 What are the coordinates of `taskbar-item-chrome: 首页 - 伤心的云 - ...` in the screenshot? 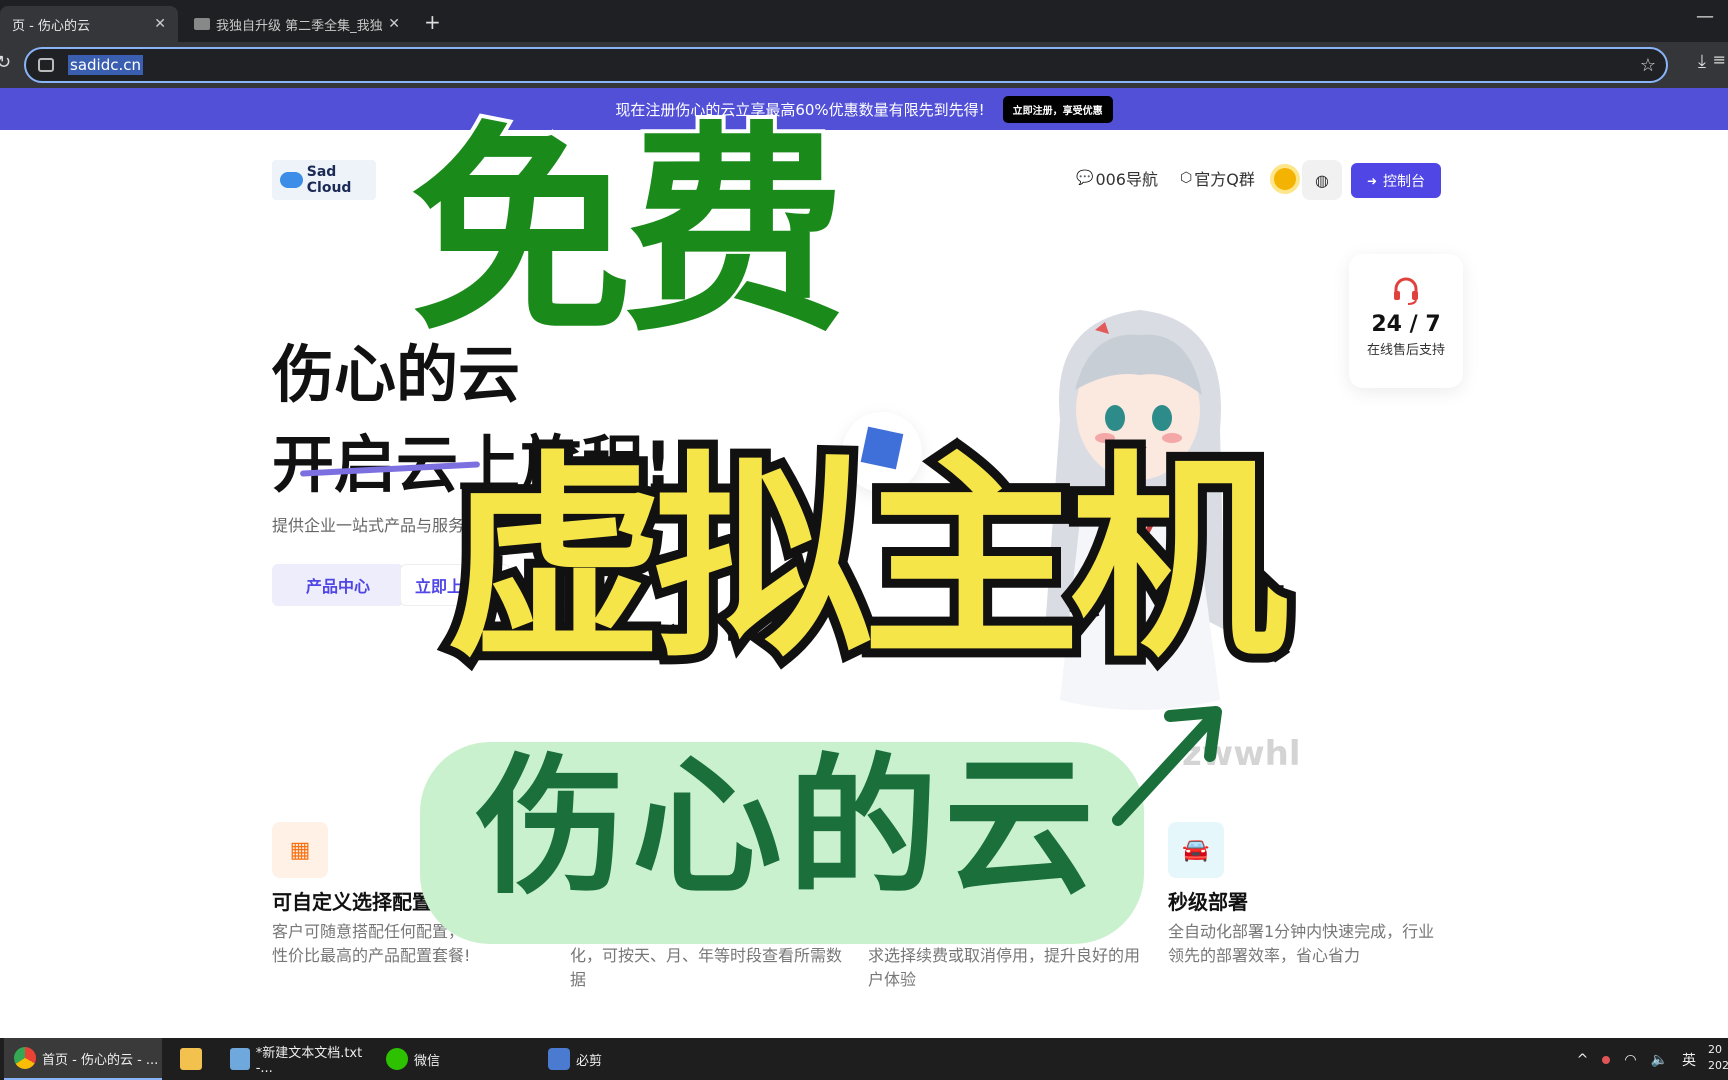 It's located at (83, 1059).